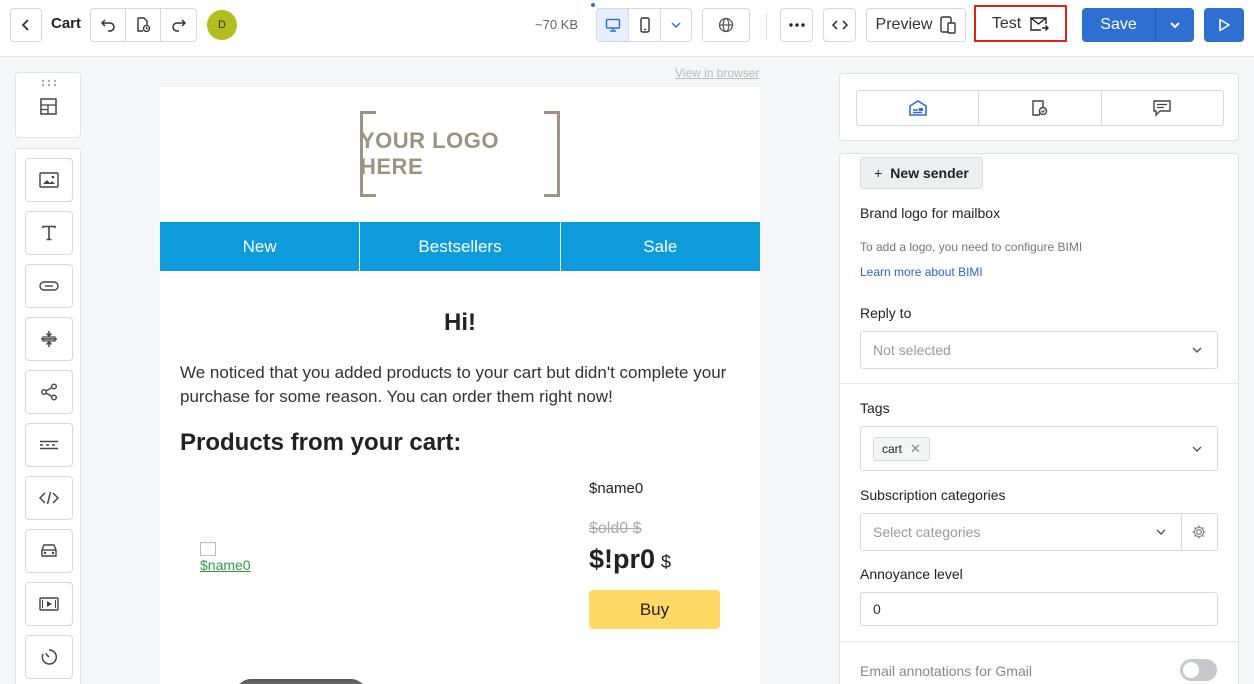  Describe the element at coordinates (912, 350) in the screenshot. I see `reply-to-value: Not selected` at that location.